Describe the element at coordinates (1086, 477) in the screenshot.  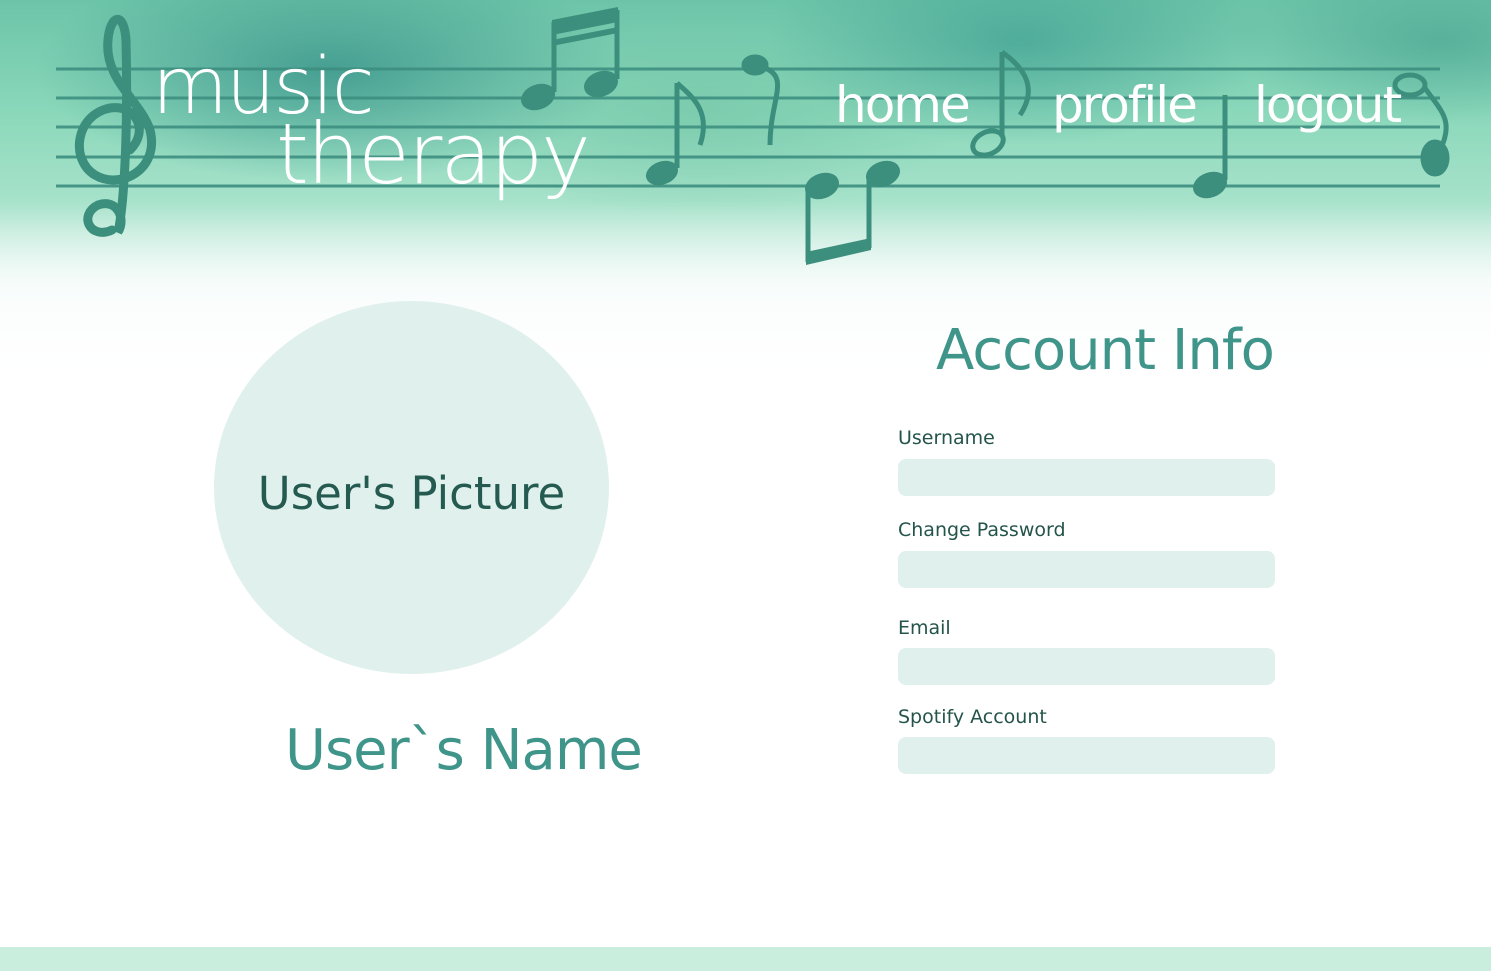
I see `username-input` at that location.